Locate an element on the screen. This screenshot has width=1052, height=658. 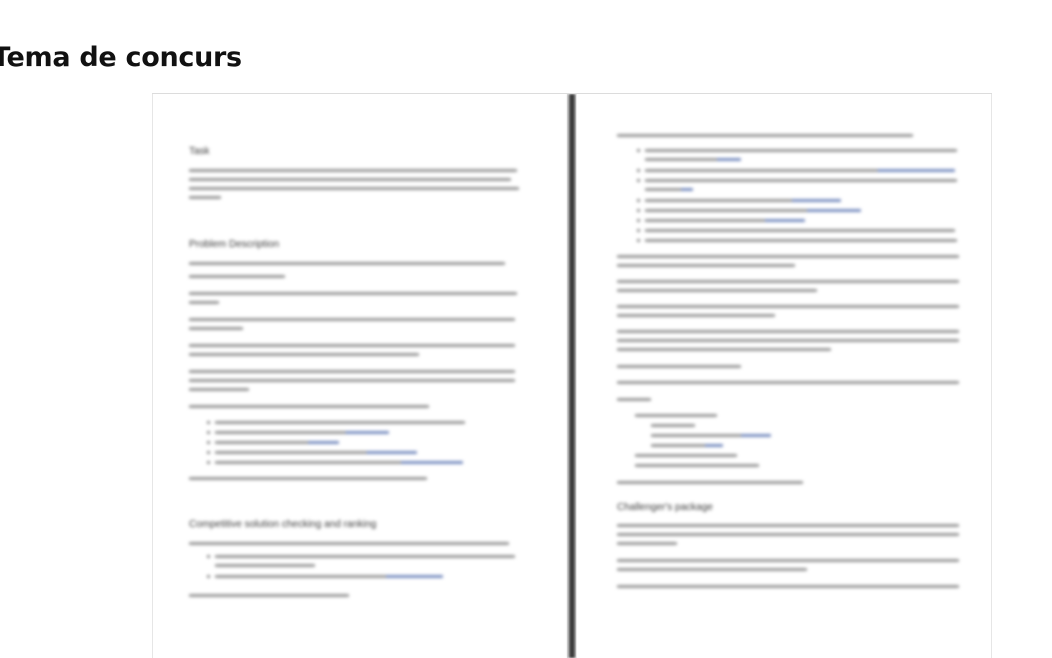
page-title: Tema de concurs is located at coordinates (121, 57).